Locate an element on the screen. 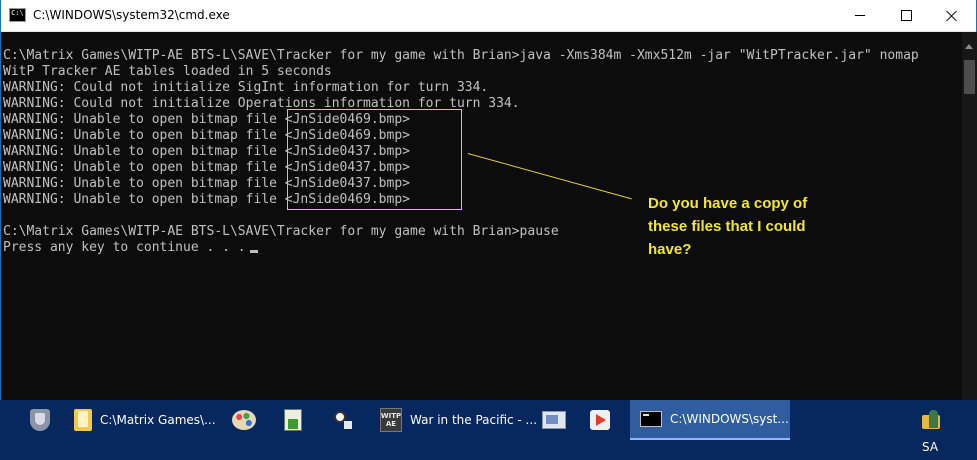  notepad-icon is located at coordinates (293, 420).